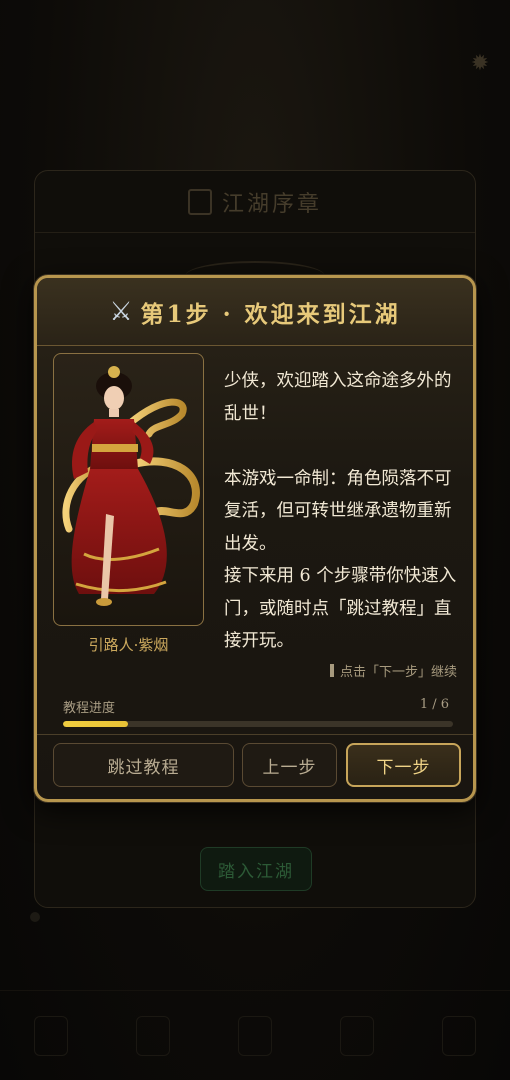 The width and height of the screenshot is (510, 1080). I want to click on crossed-swords-icon: ⚔, so click(121, 311).